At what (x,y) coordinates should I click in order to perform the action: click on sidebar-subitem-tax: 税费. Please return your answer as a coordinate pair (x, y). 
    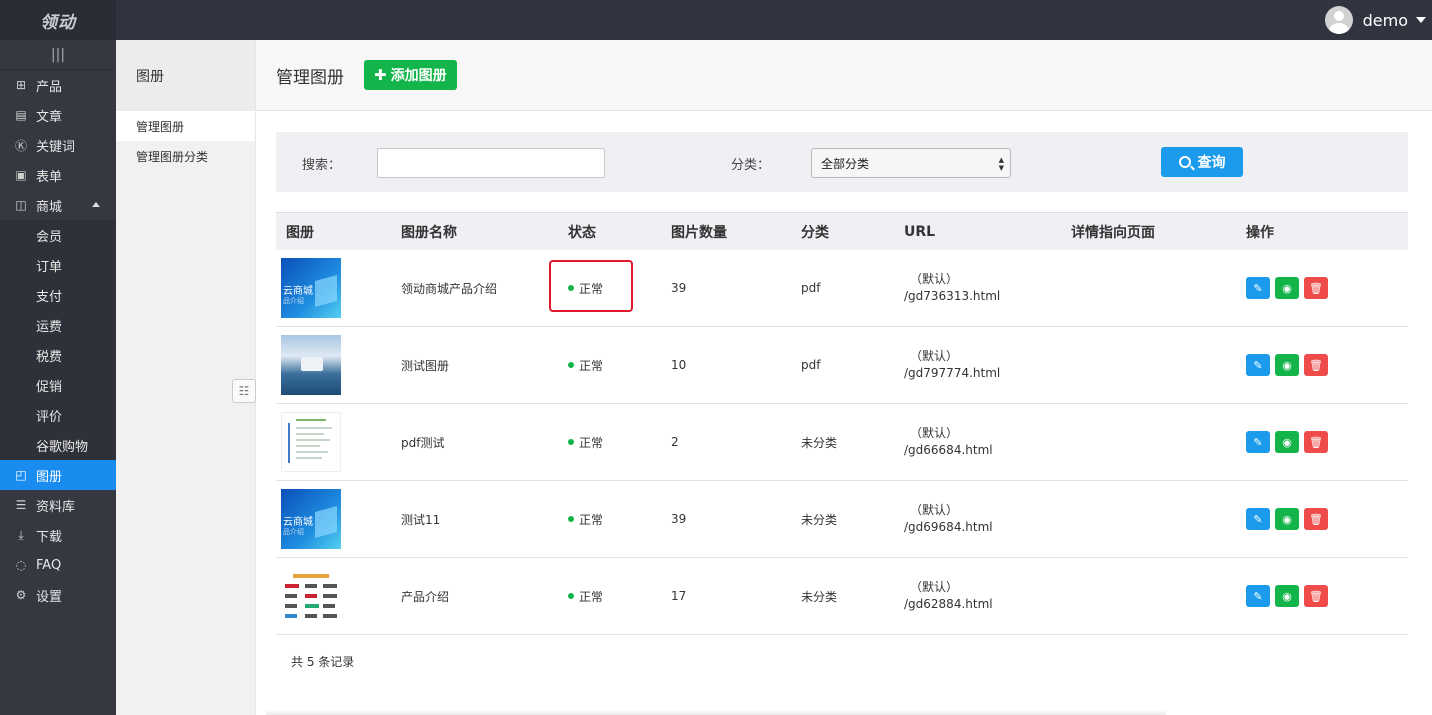
    Looking at the image, I should click on (58, 355).